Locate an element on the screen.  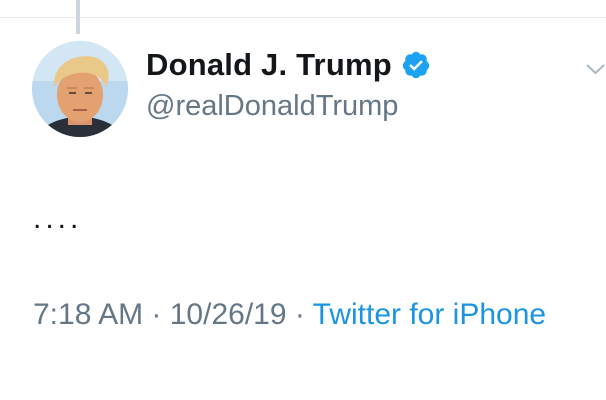
avatar-image is located at coordinates (80, 89).